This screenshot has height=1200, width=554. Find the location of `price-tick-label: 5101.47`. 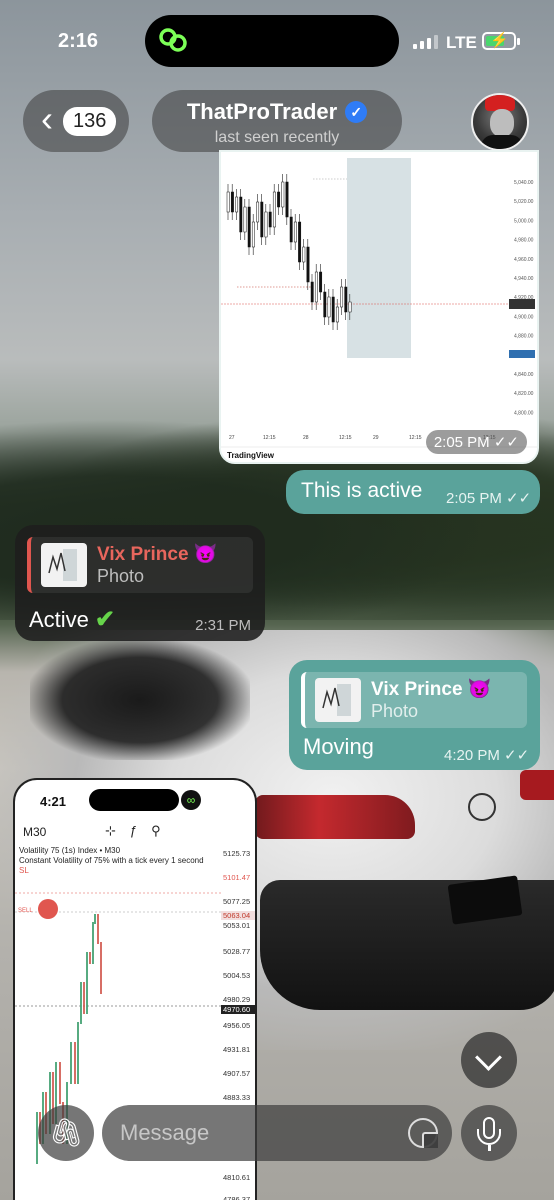

price-tick-label: 5101.47 is located at coordinates (236, 877).